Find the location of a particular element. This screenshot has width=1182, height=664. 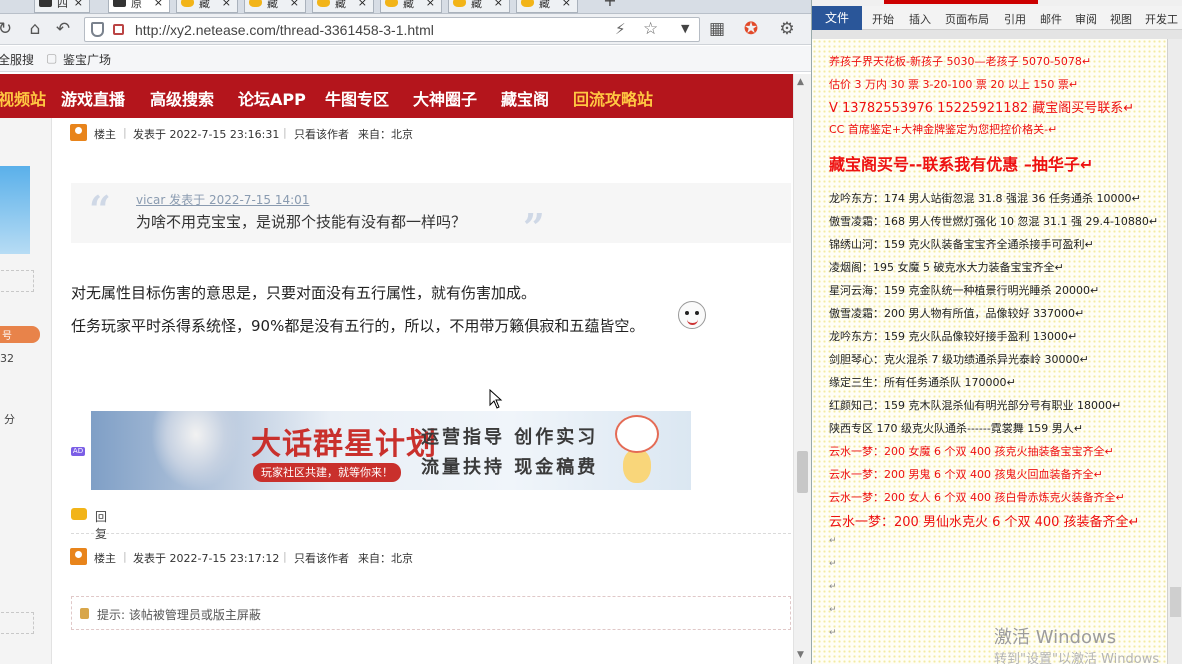

user-avatar-image is located at coordinates (15, 210).